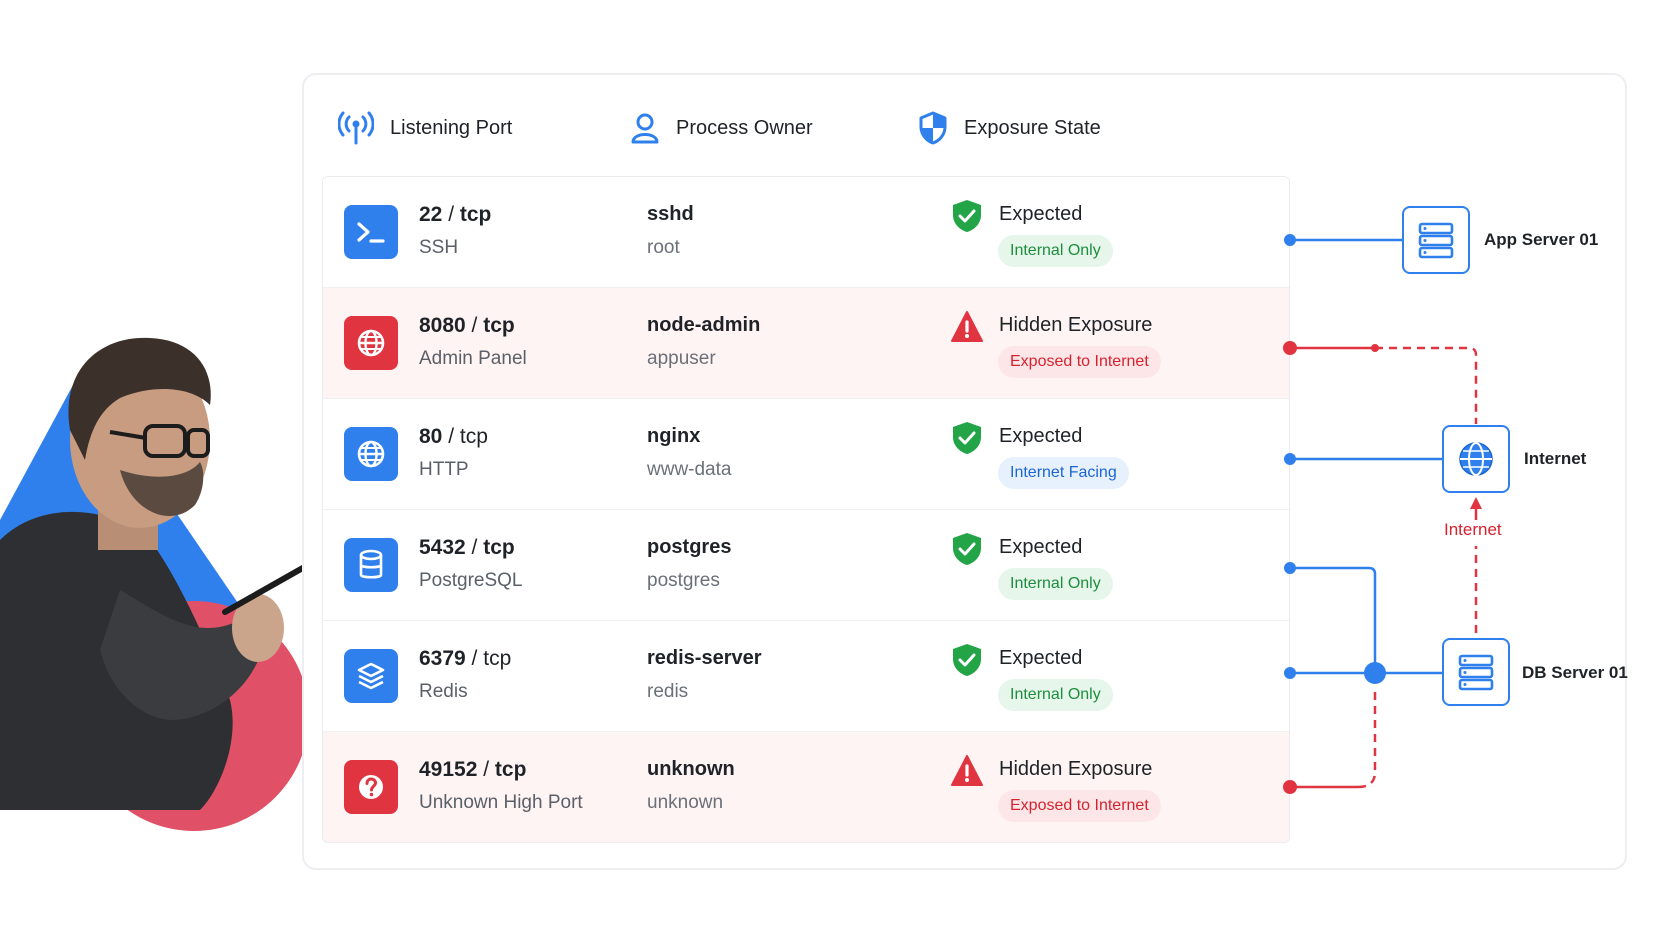  I want to click on column-header-owner: Process Owner, so click(721, 128).